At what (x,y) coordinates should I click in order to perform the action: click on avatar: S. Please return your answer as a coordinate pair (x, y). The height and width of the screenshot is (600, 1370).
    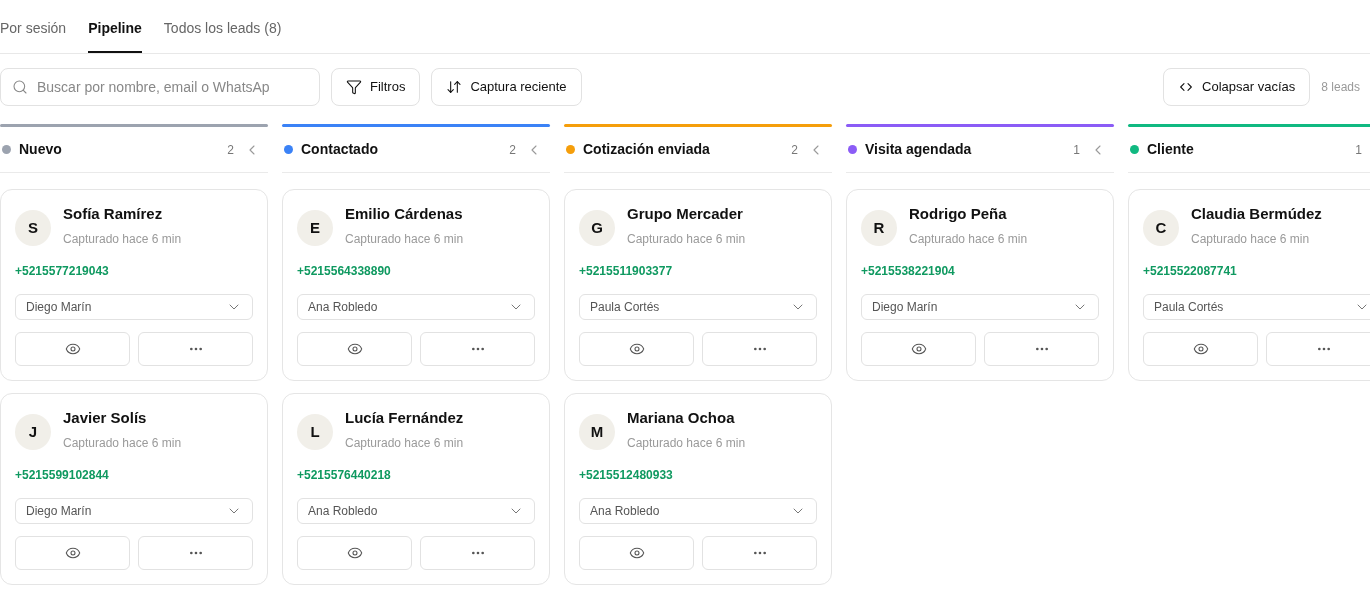
    Looking at the image, I should click on (33, 228).